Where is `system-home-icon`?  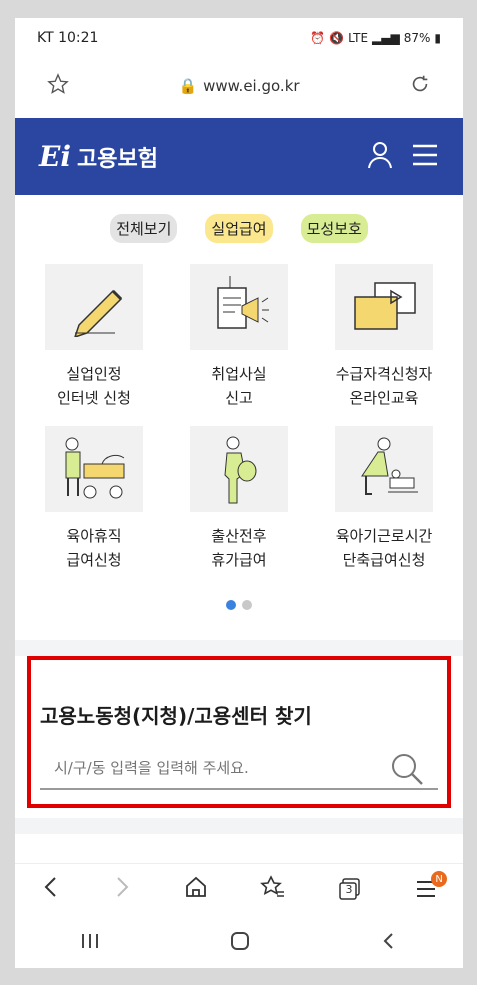
system-home-icon is located at coordinates (240, 943).